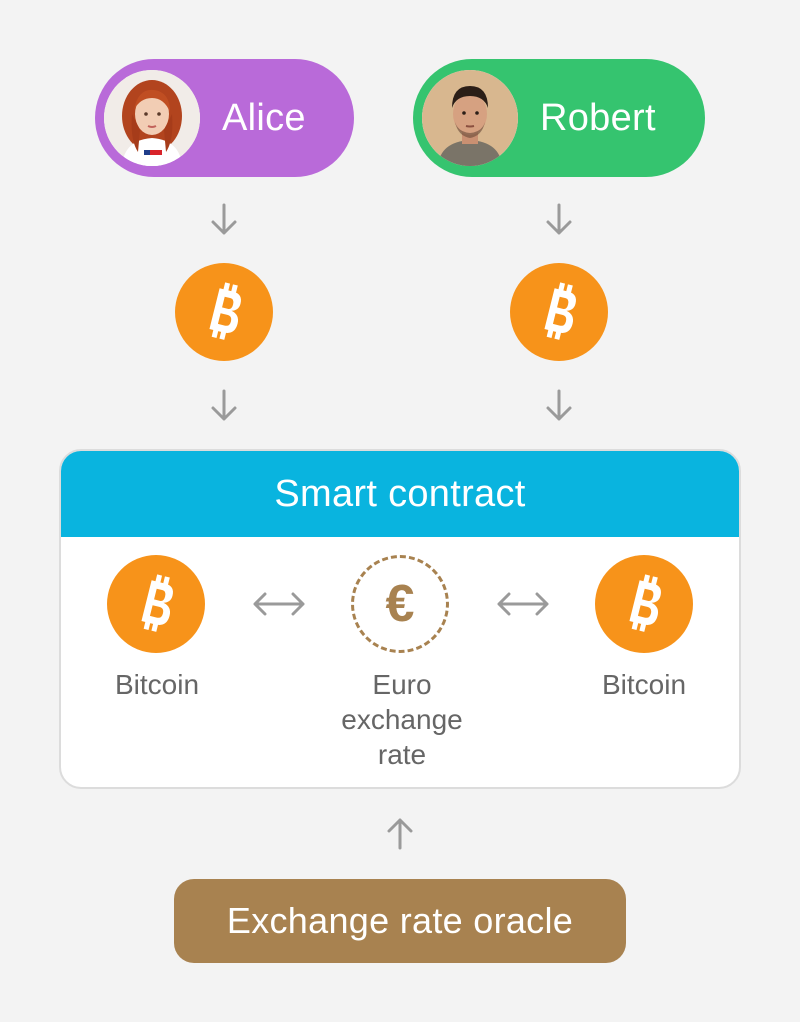  I want to click on euro-exchange-rate-label: Euro exchange rate, so click(402, 719).